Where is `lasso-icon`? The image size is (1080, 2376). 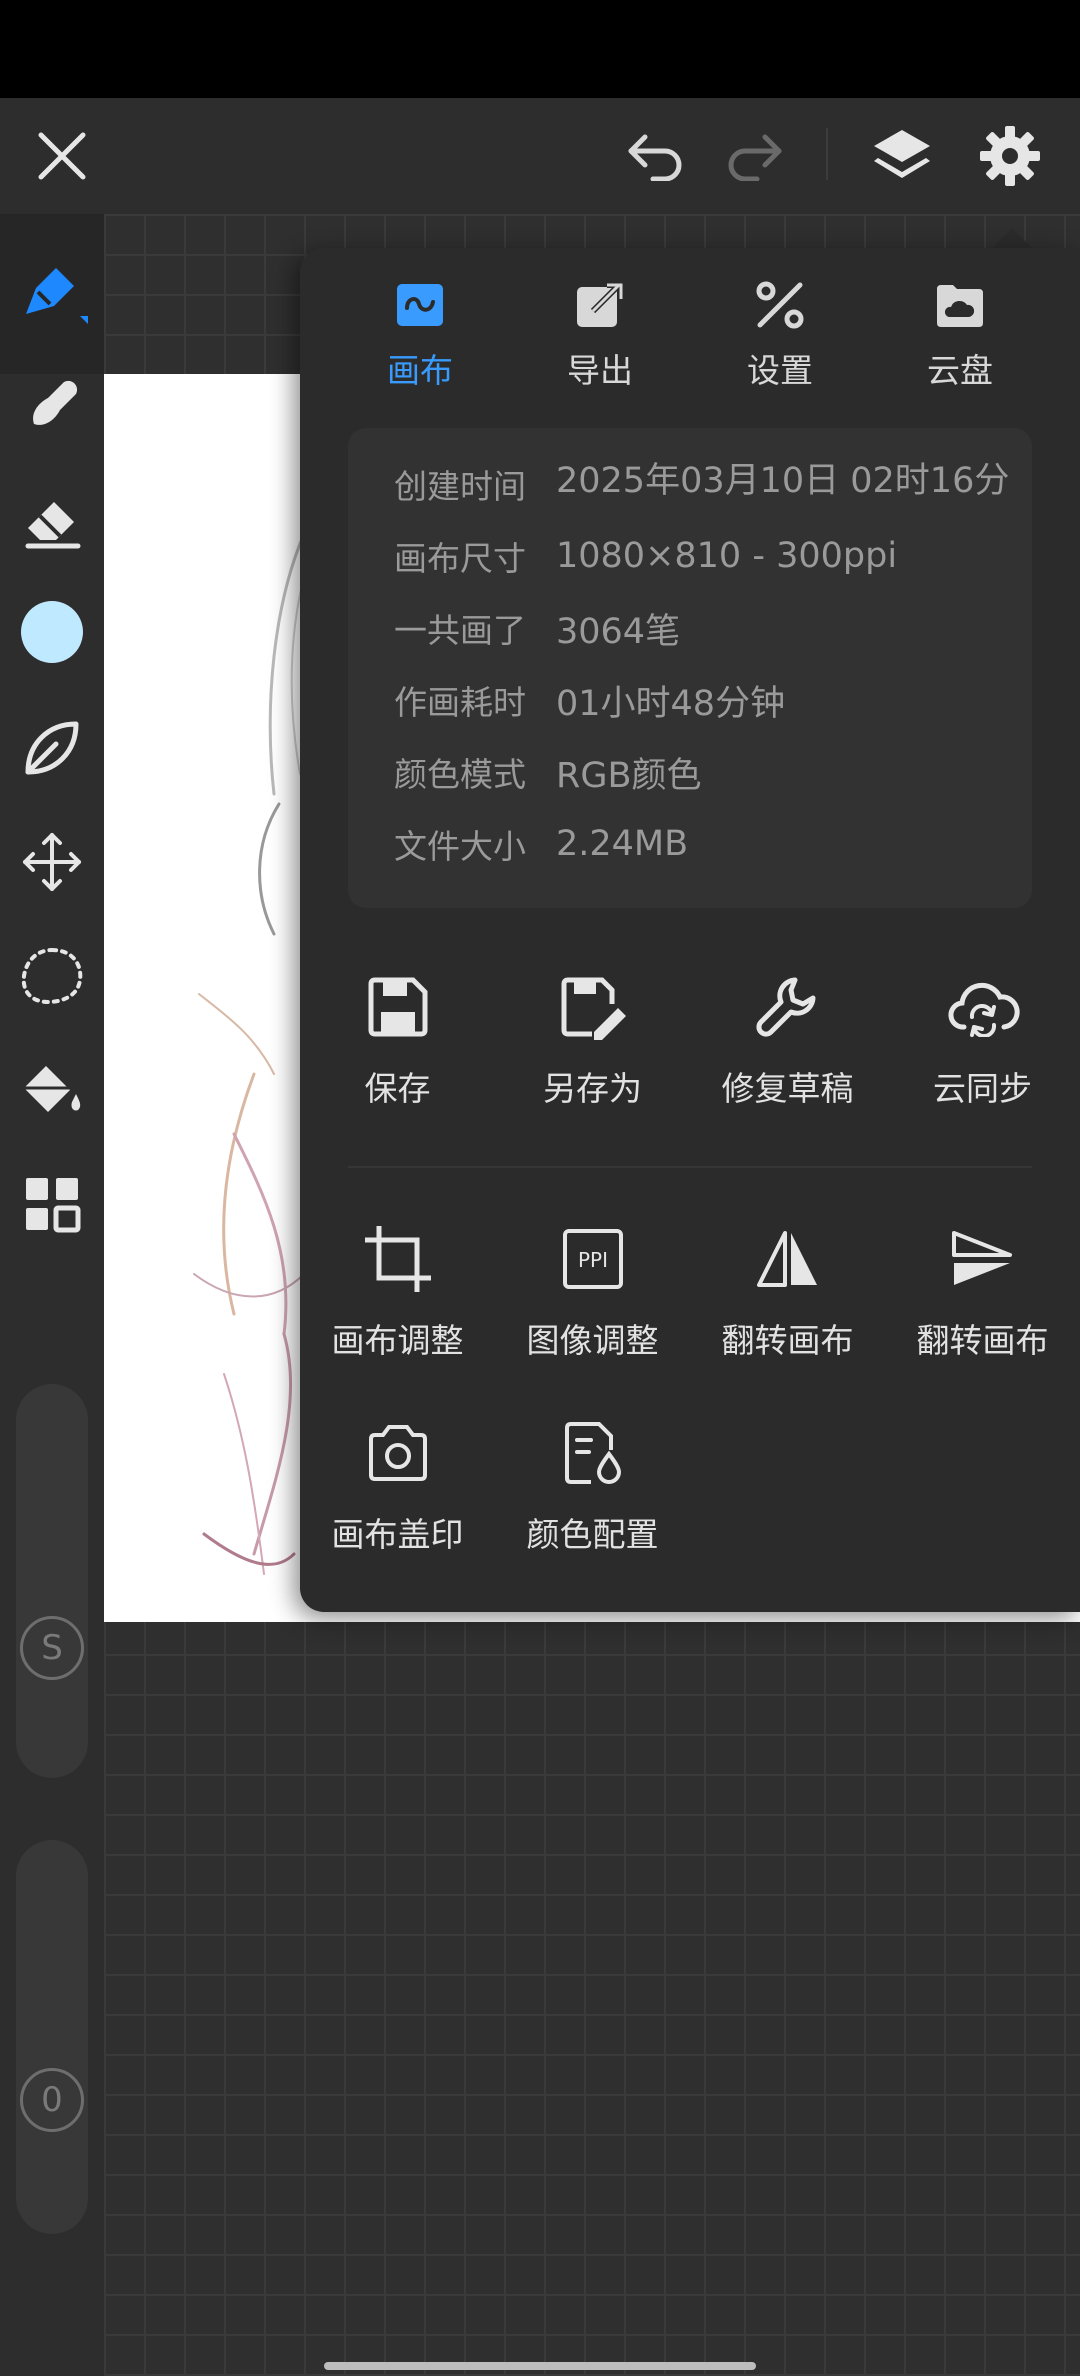
lasso-icon is located at coordinates (52, 976).